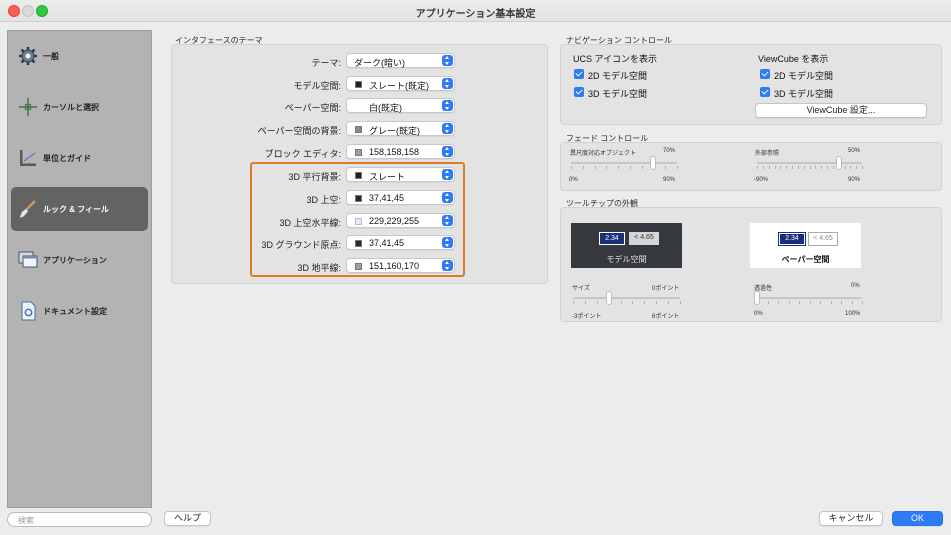 The height and width of the screenshot is (535, 951). Describe the element at coordinates (757, 298) in the screenshot. I see `tooltip-transparency-slider-thumb` at that location.